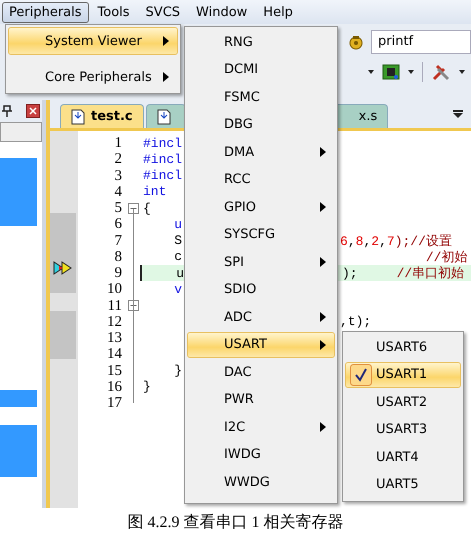 The image size is (471, 537). What do you see at coordinates (63, 335) in the screenshot?
I see `breakpoint-area` at bounding box center [63, 335].